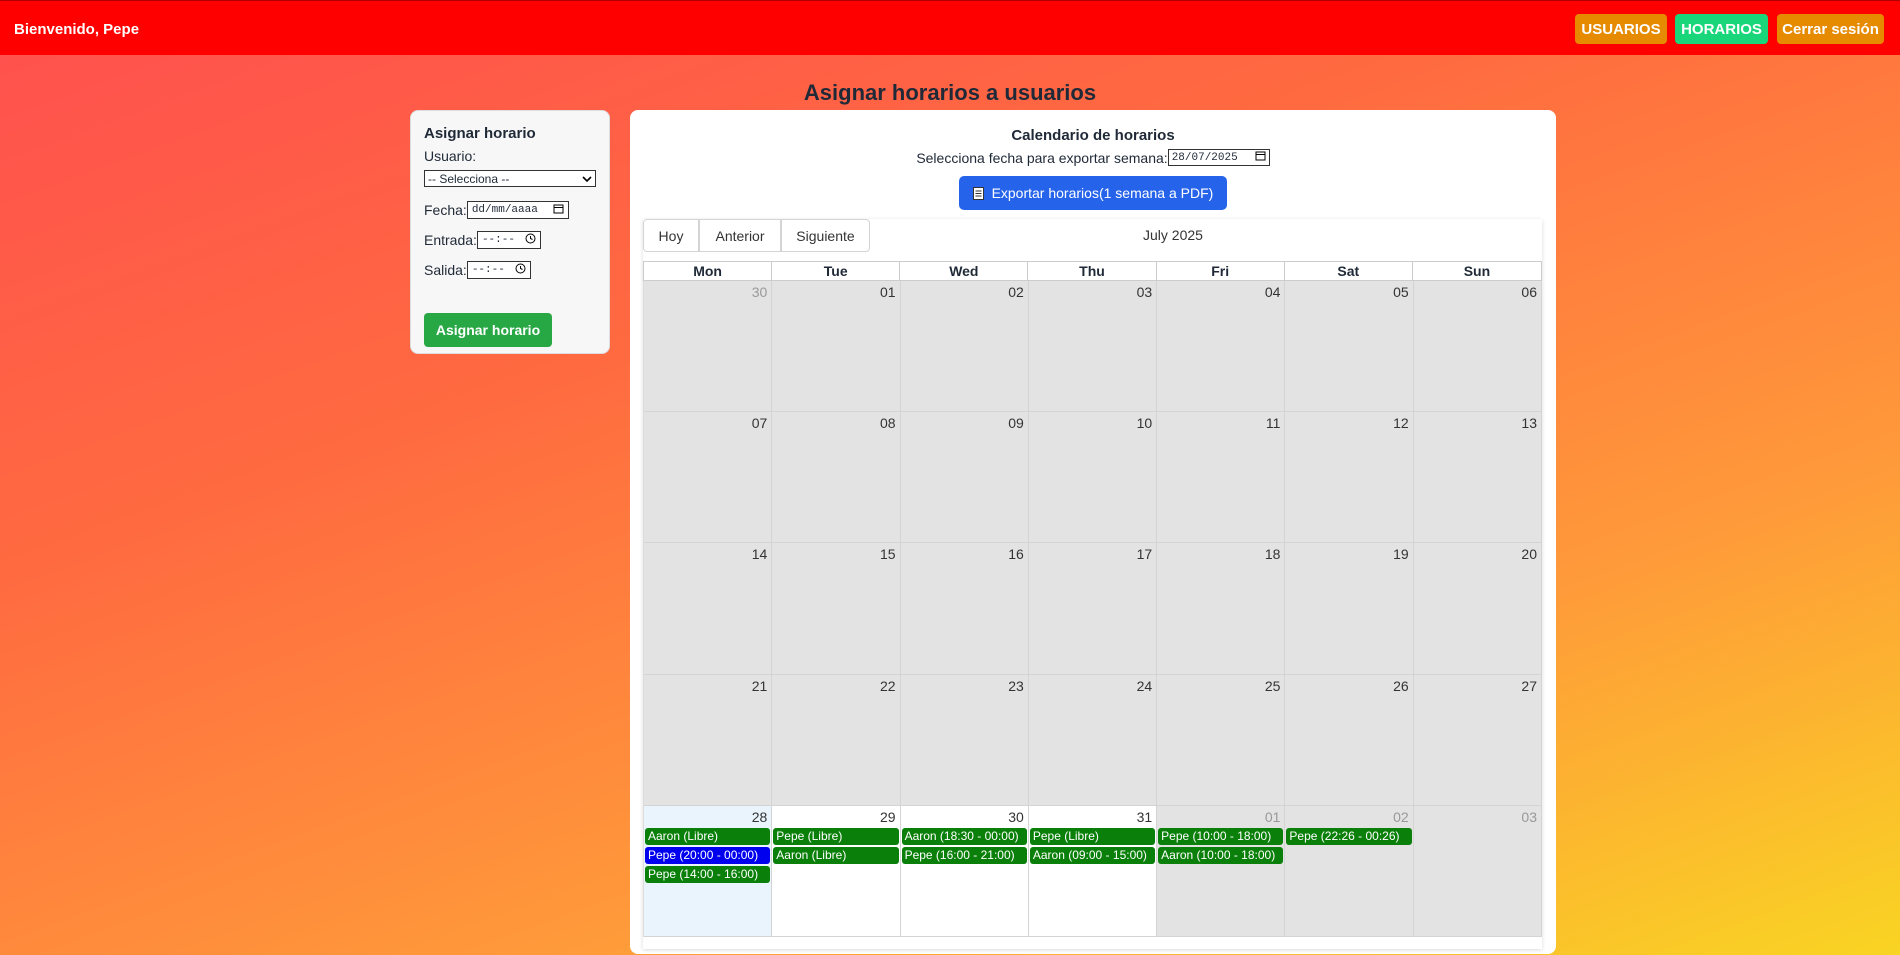 Image resolution: width=1900 pixels, height=955 pixels. I want to click on schedule-event: Aaron (18:30 - 00:00), so click(964, 836).